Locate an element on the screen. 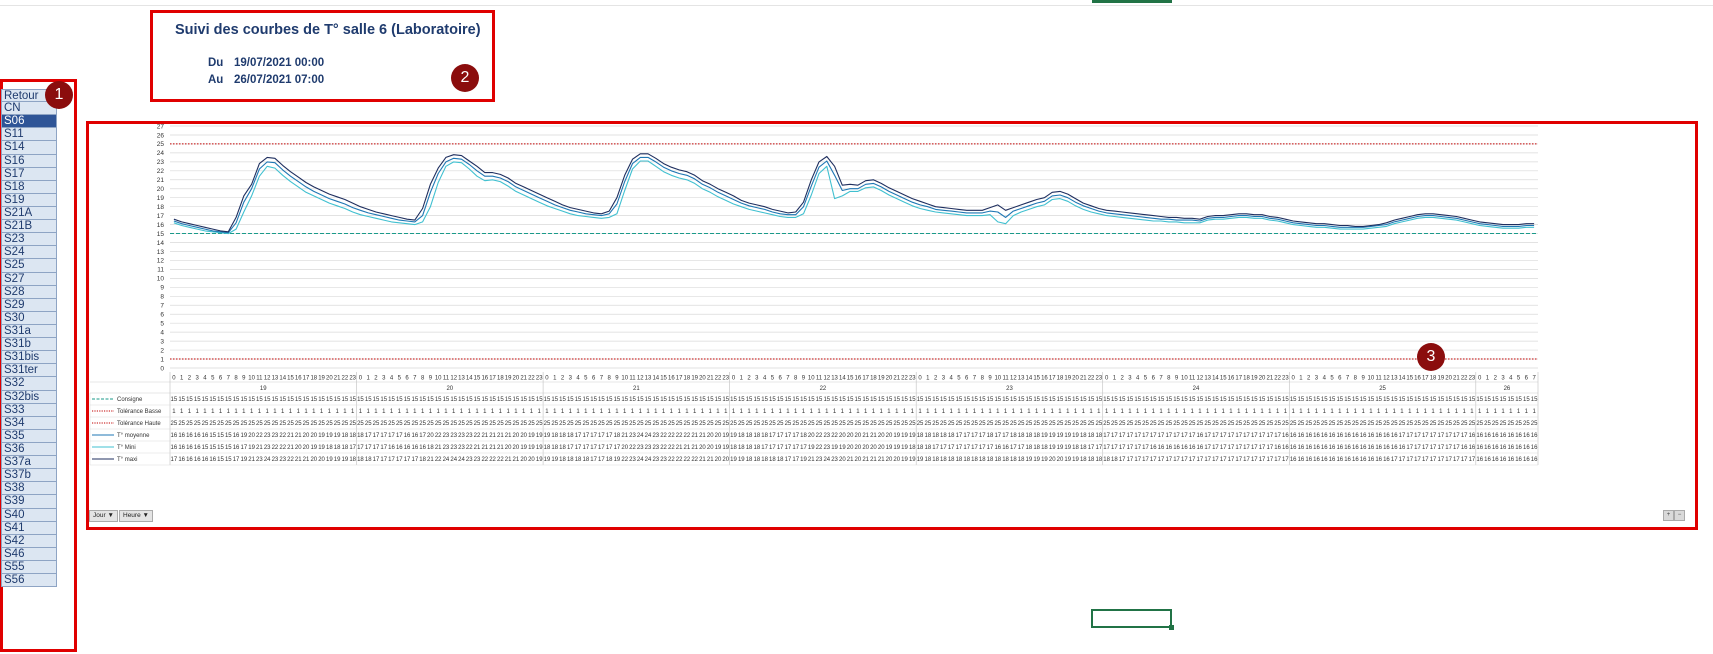  hour-label: 11 is located at coordinates (632, 379).